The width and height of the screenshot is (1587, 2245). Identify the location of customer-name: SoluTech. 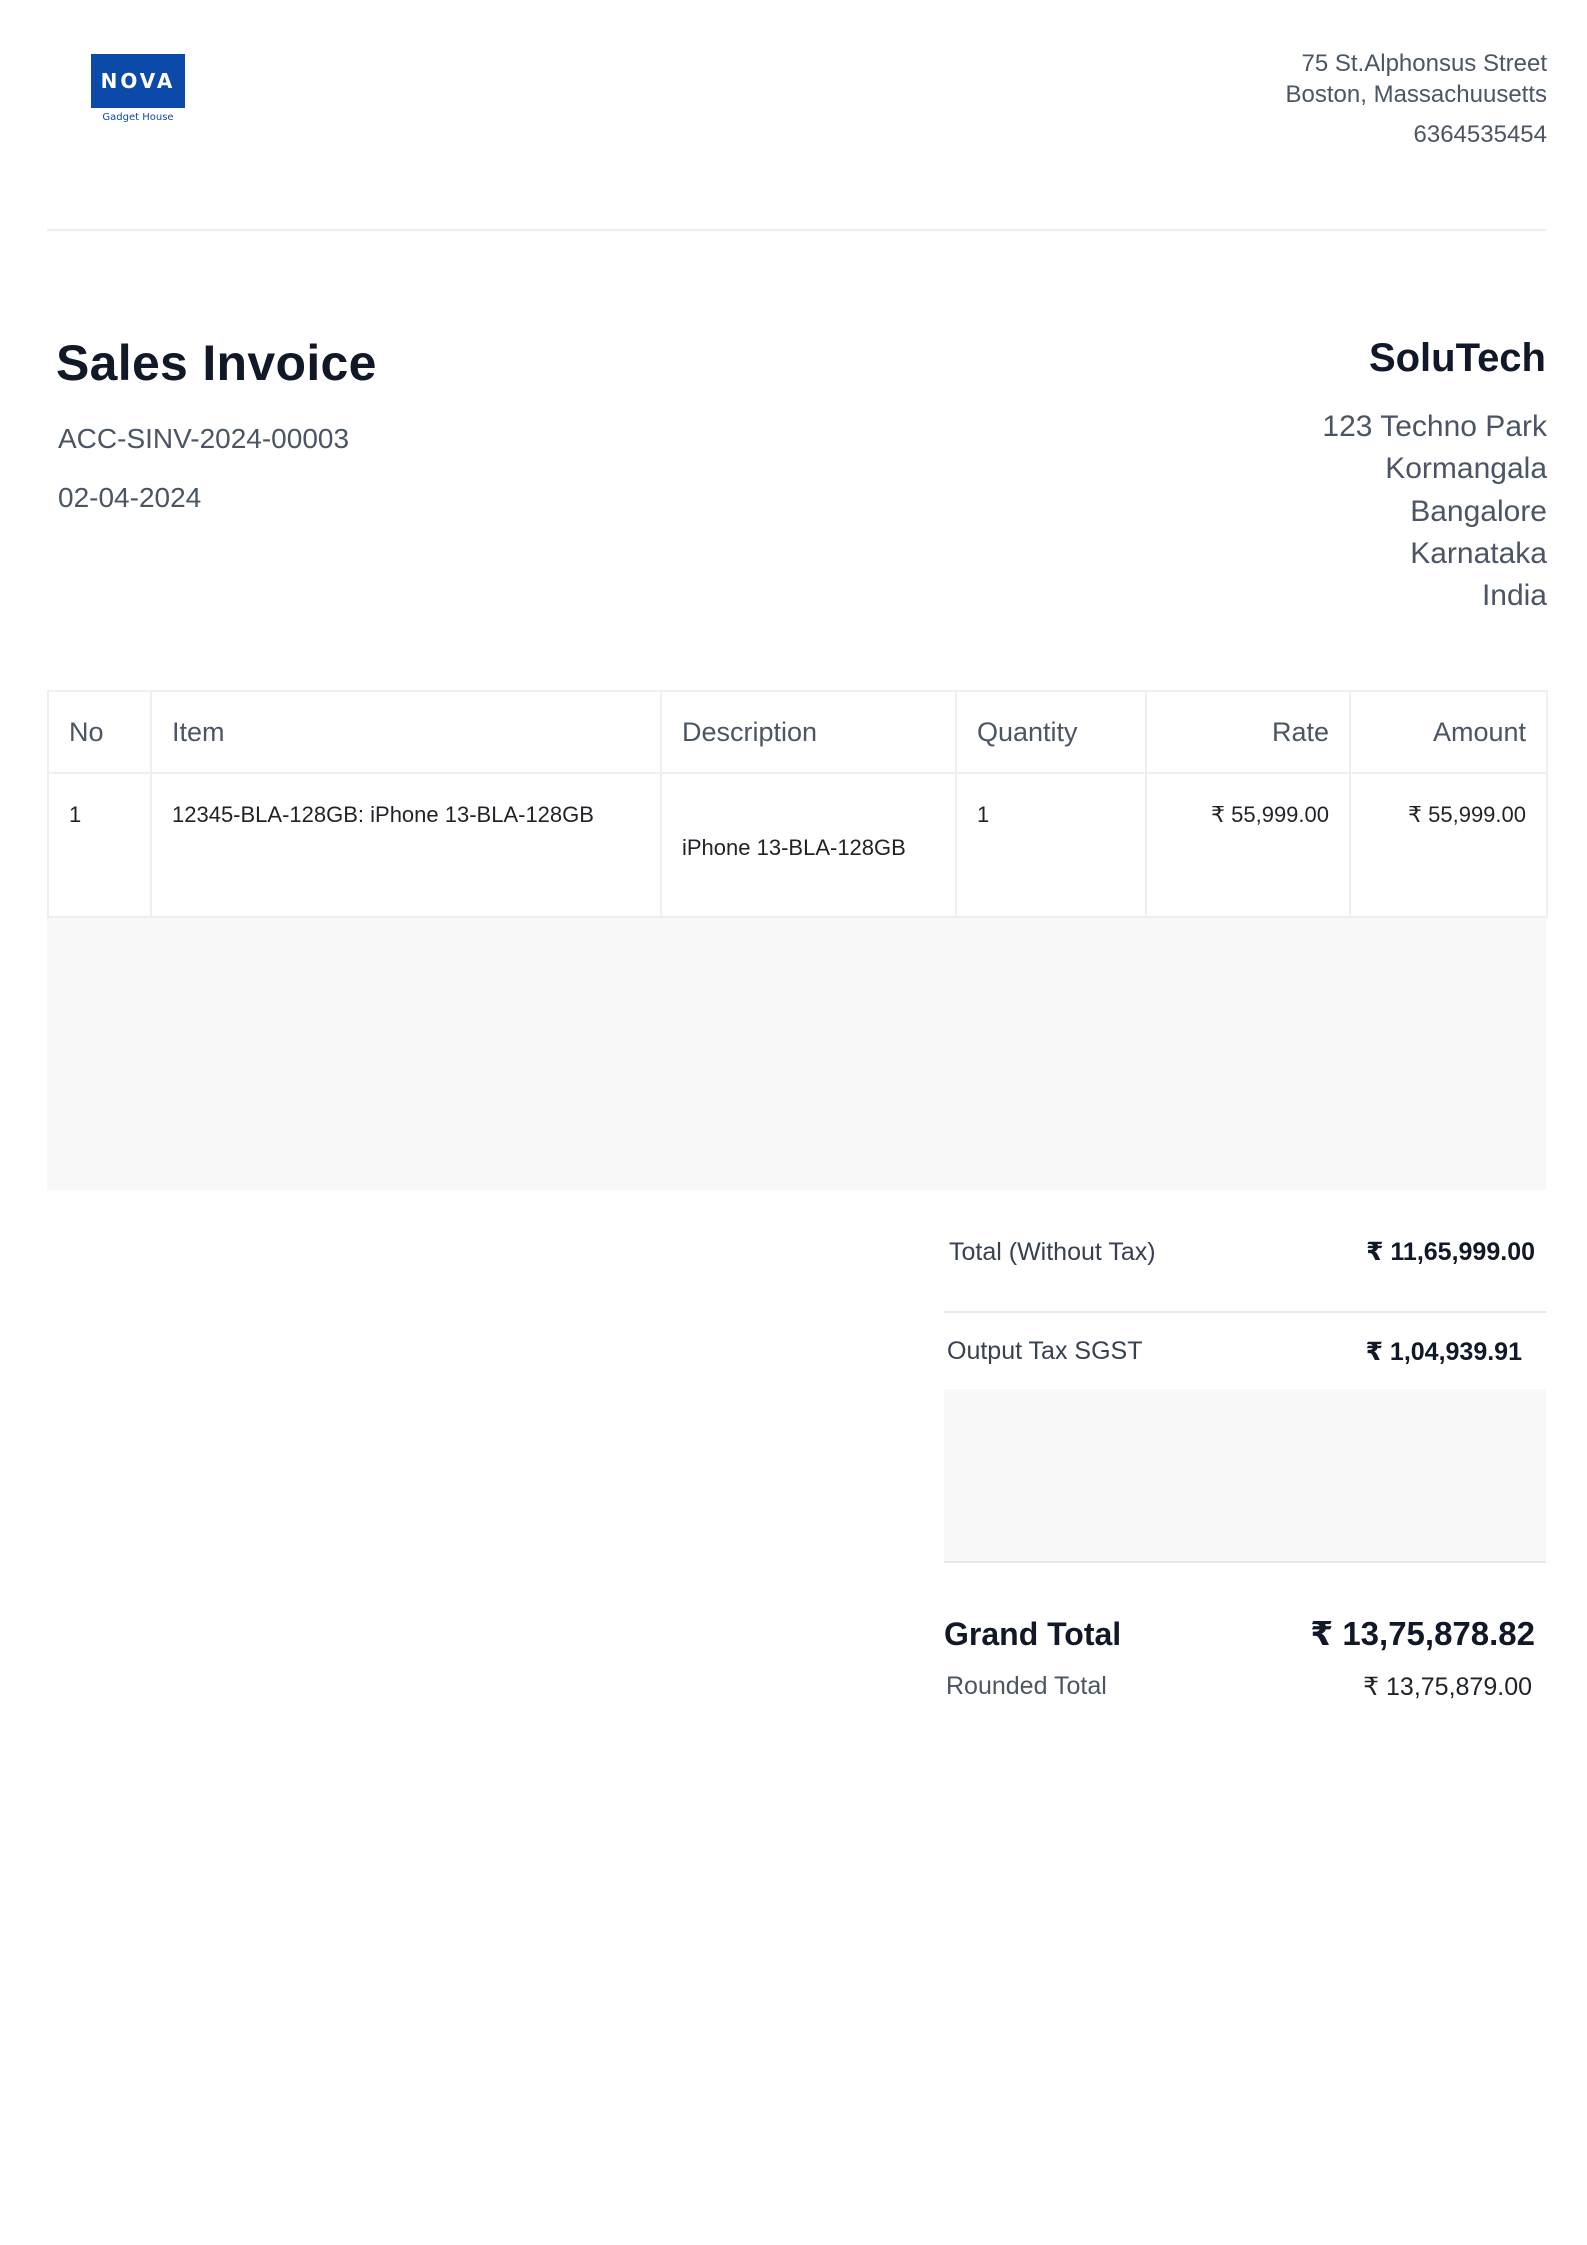
(1457, 358).